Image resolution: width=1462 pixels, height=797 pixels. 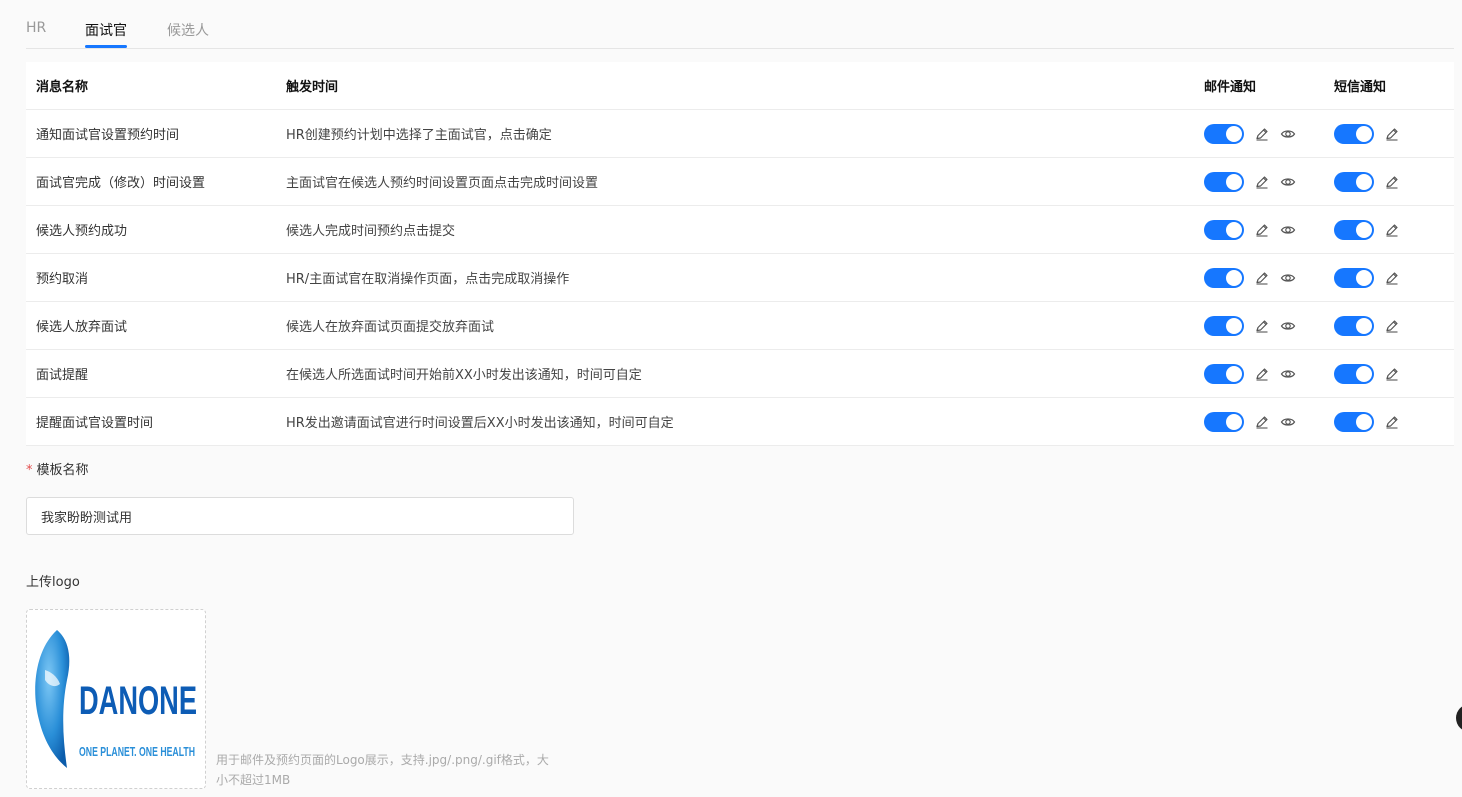 I want to click on trigger-description: HR创建预约计划中选择了主面试官，点击确定, so click(x=735, y=133).